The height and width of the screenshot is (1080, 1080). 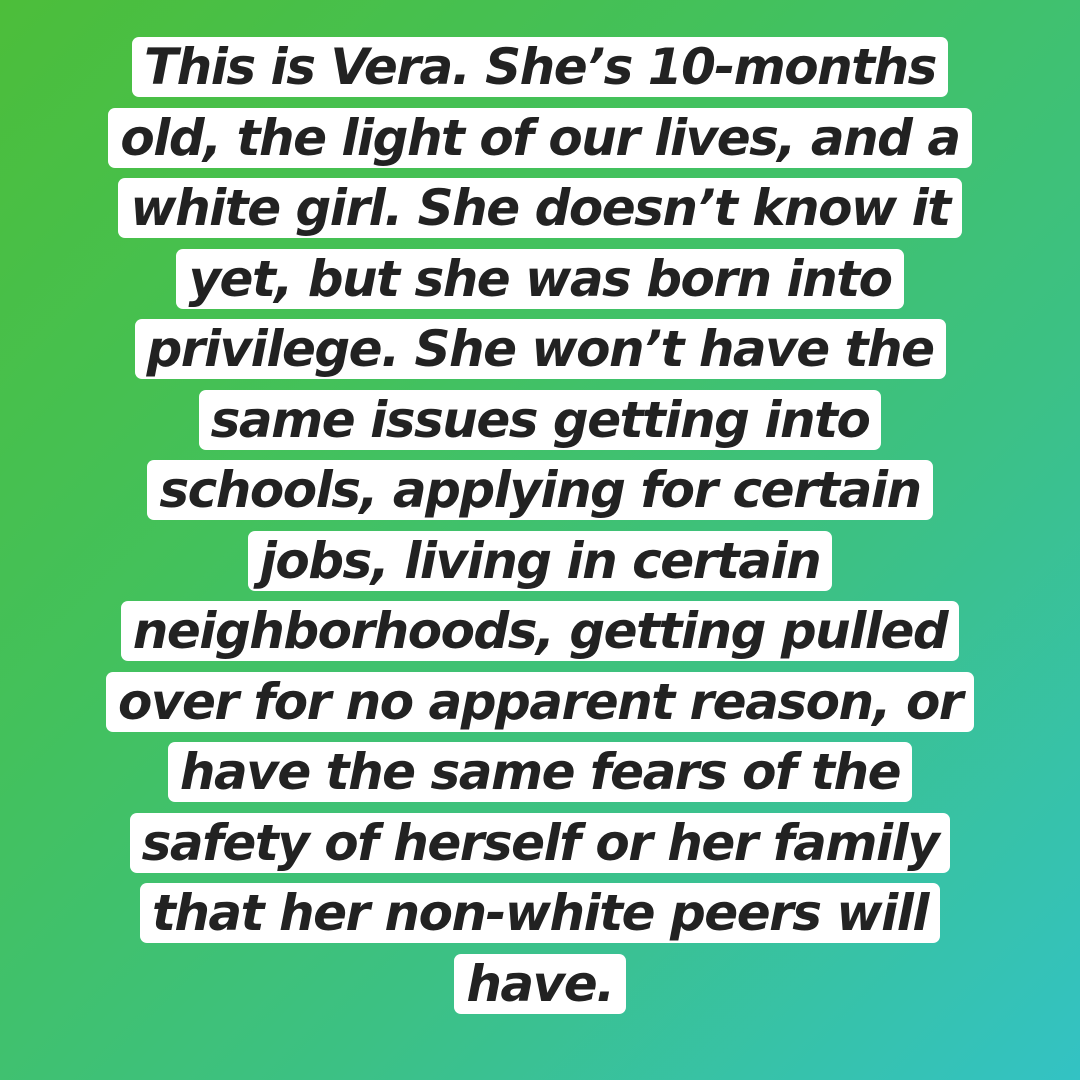 I want to click on caption-line: white girl. She doesn’t know it, so click(x=540, y=208).